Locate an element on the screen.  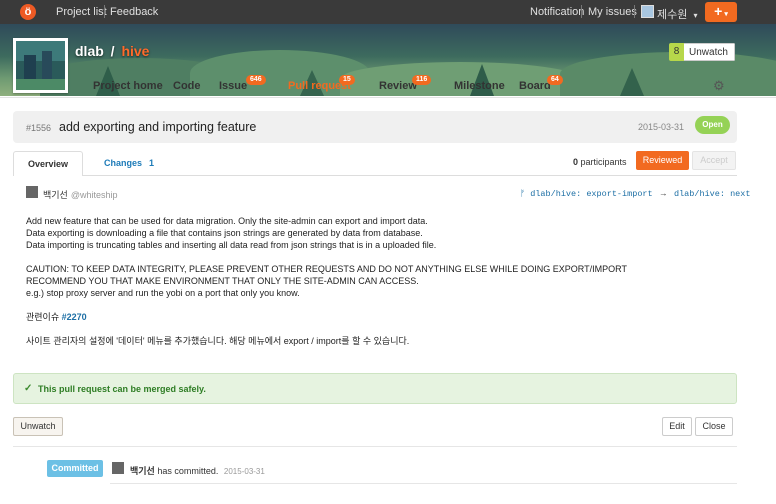
pull-request-title: add exporting and importing feature is located at coordinates (158, 127).